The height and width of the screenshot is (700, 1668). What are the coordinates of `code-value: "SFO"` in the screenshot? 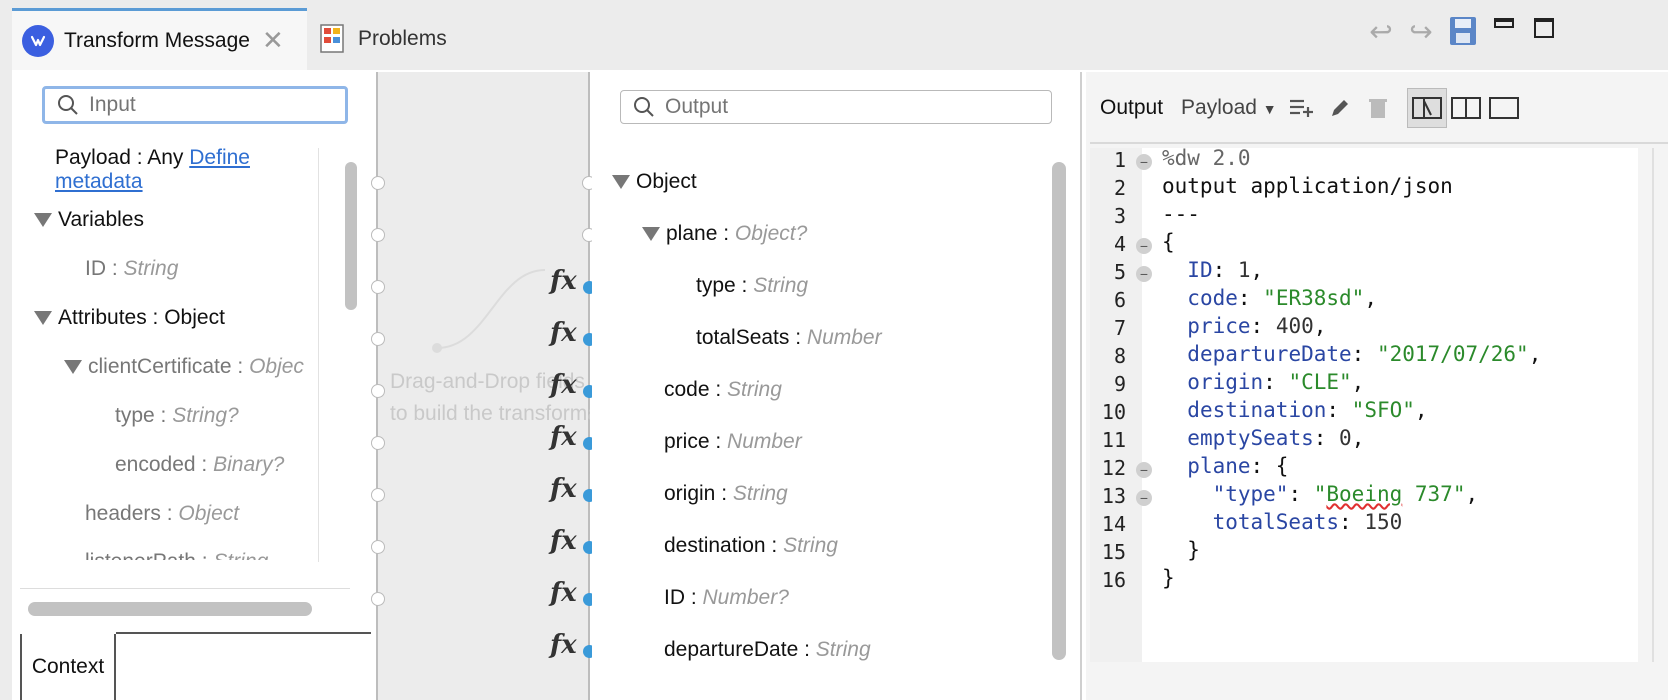 It's located at (1383, 410).